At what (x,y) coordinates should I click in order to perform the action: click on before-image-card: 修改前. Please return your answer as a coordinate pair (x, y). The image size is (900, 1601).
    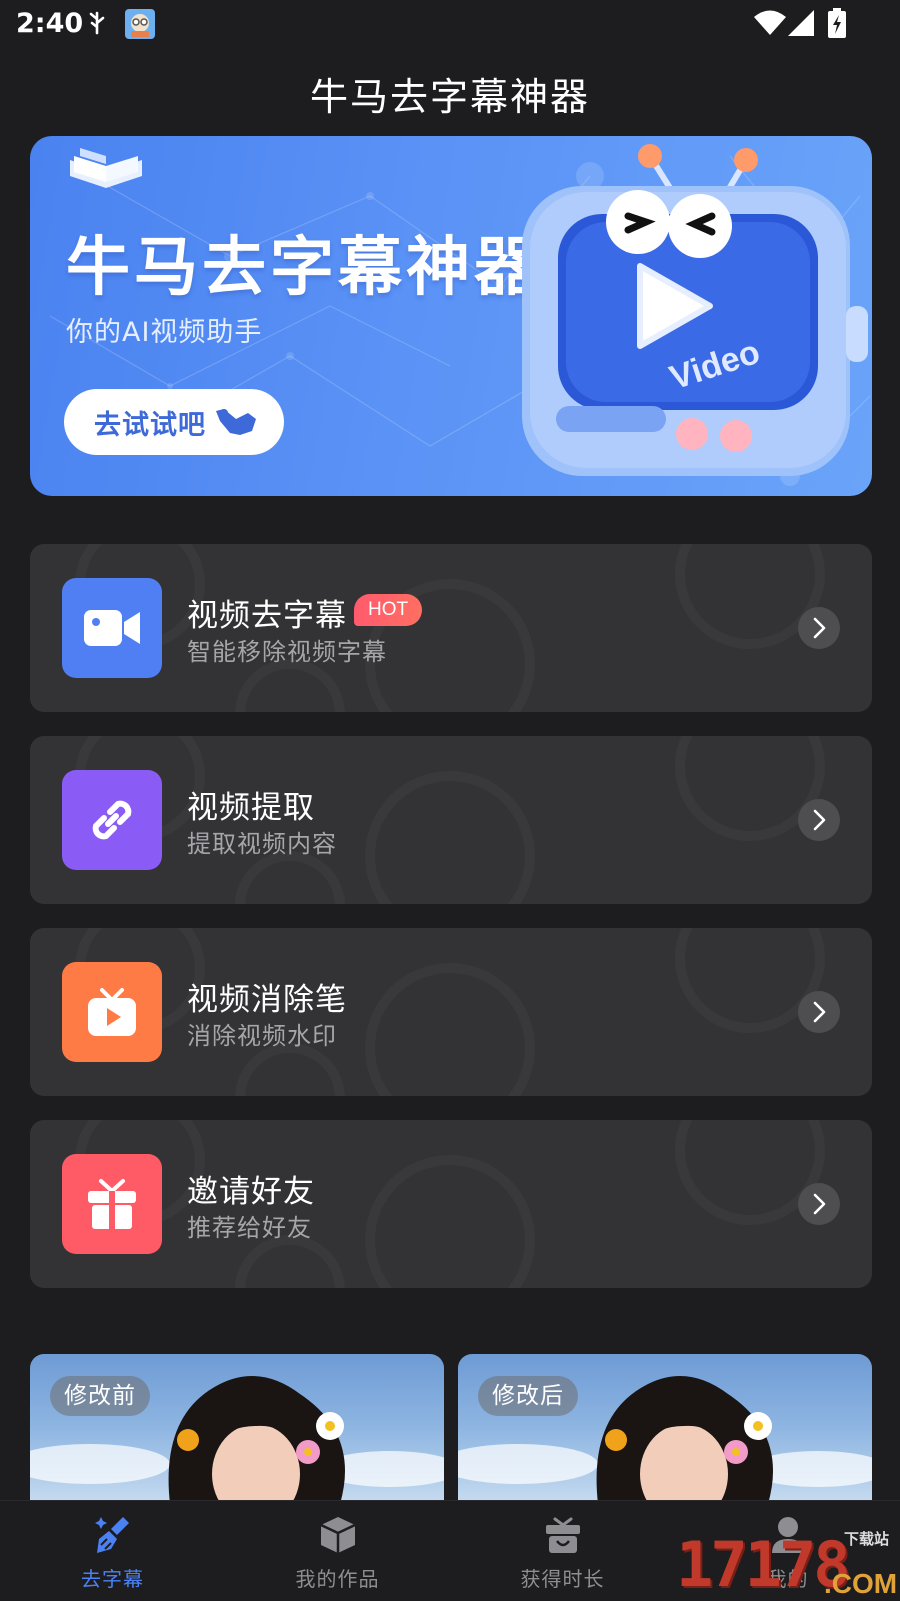
    Looking at the image, I should click on (237, 1429).